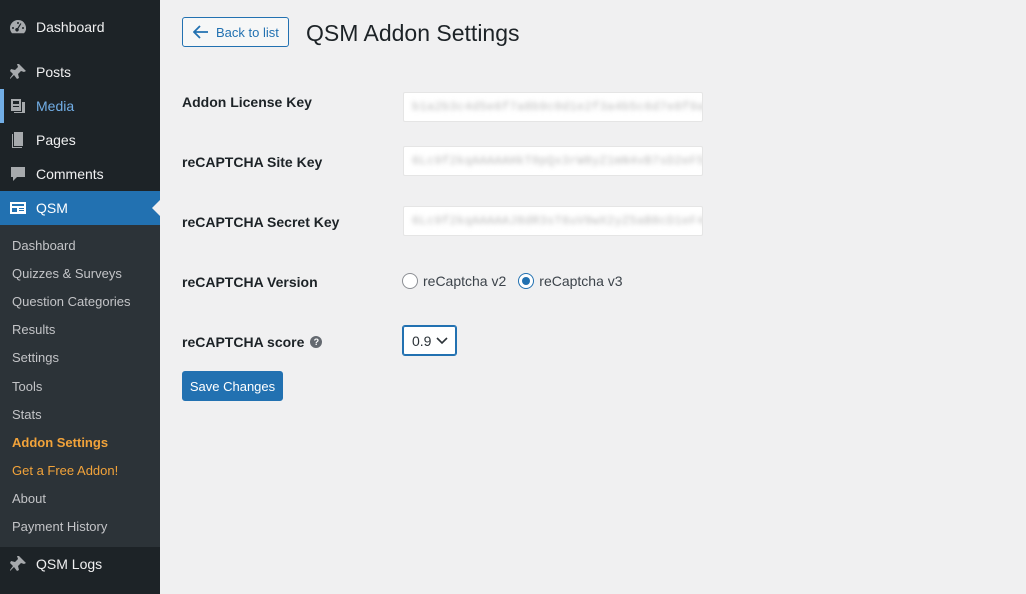 The width and height of the screenshot is (1026, 594). Describe the element at coordinates (80, 414) in the screenshot. I see `submenu-item-stats: Stats` at that location.